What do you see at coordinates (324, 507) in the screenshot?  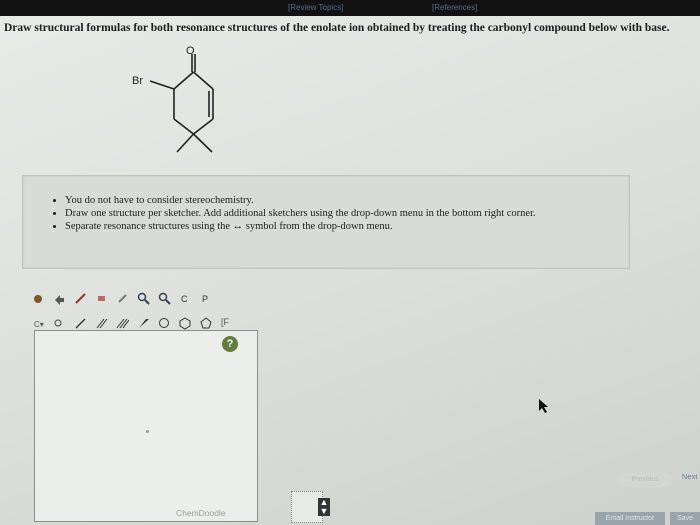 I see `up-down-arrow-icon: ▲ ▼` at bounding box center [324, 507].